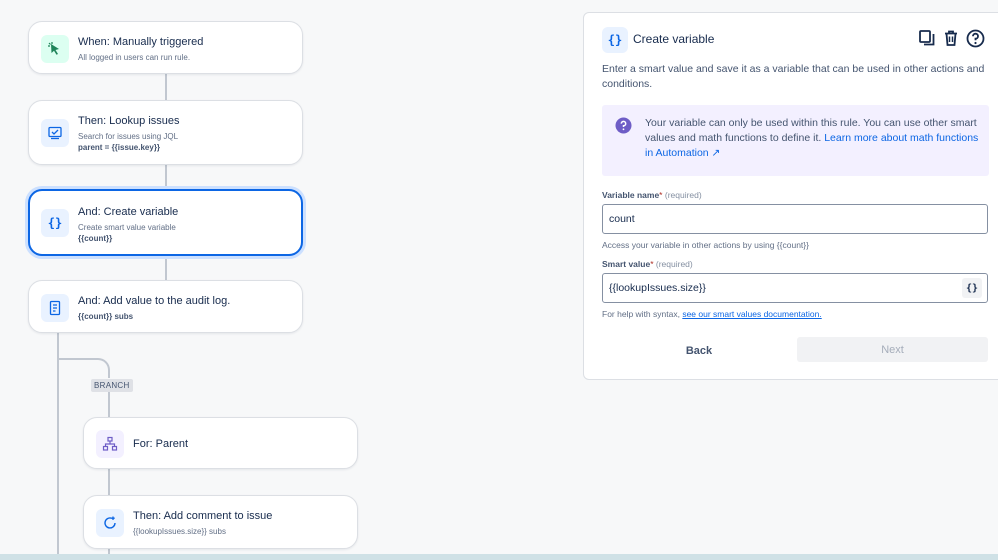 Image resolution: width=998 pixels, height=560 pixels. What do you see at coordinates (892, 349) in the screenshot?
I see `next-button: Next` at bounding box center [892, 349].